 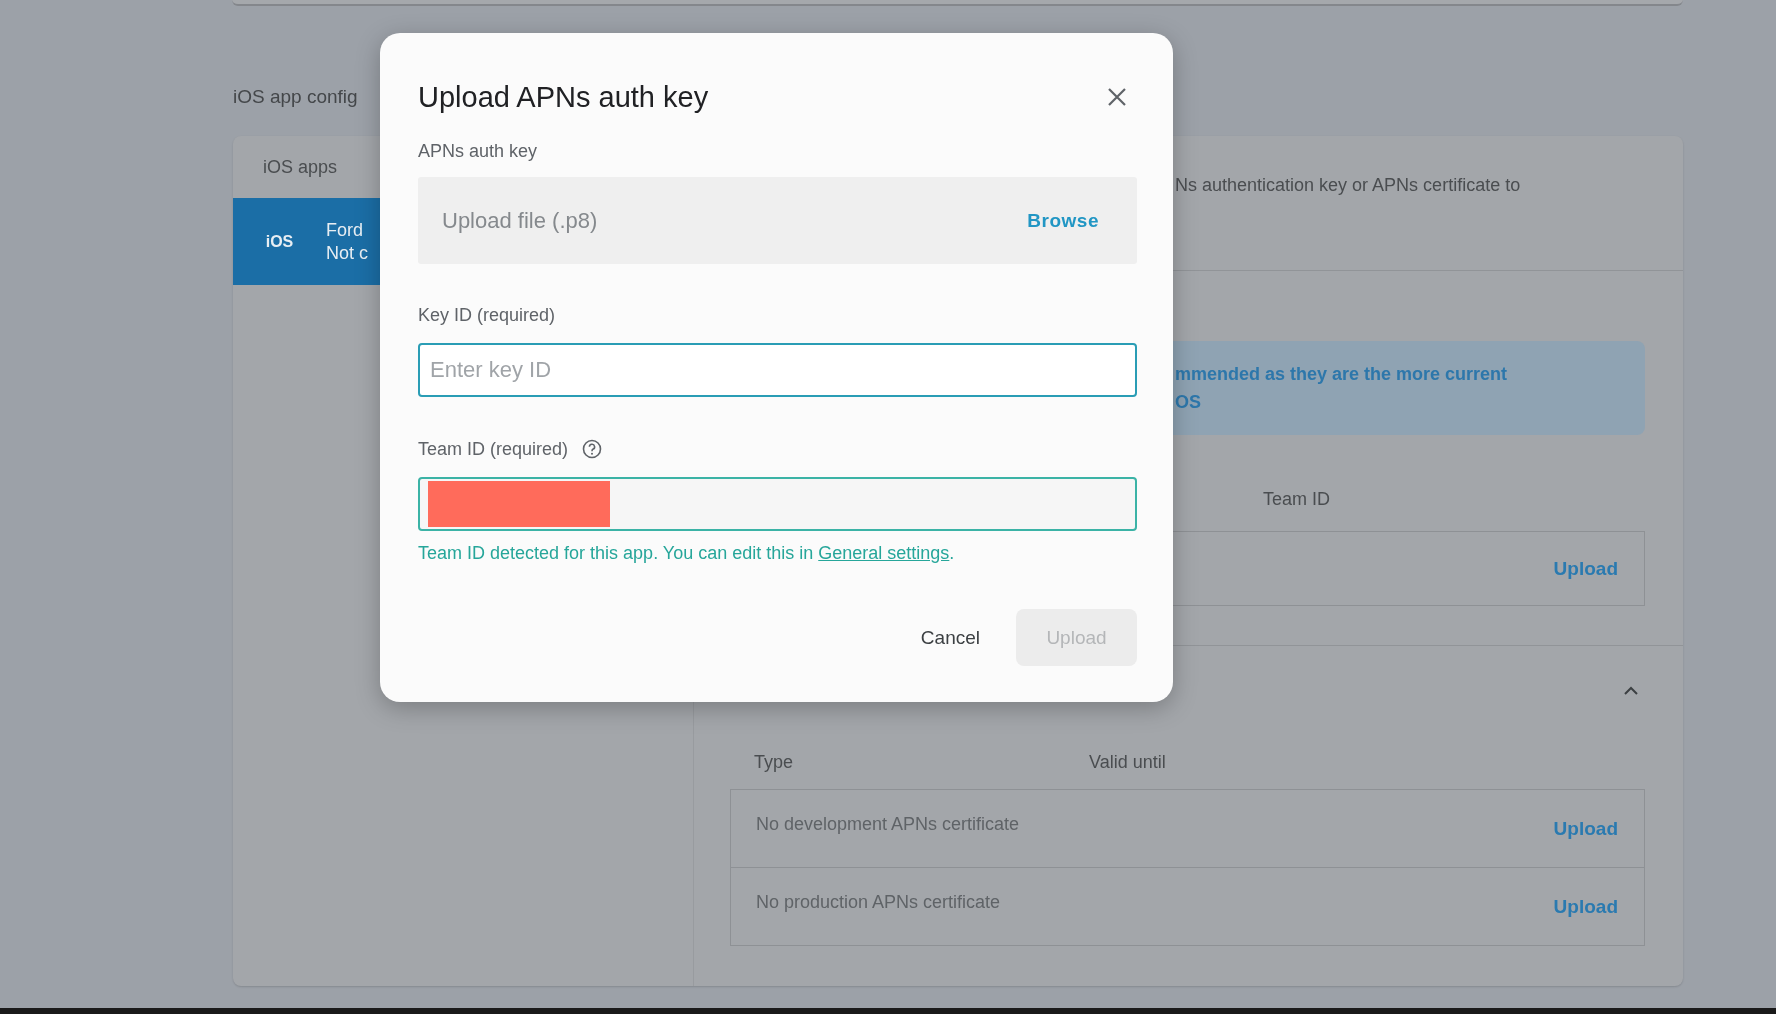 What do you see at coordinates (300, 167) in the screenshot?
I see `list-header: iOS apps` at bounding box center [300, 167].